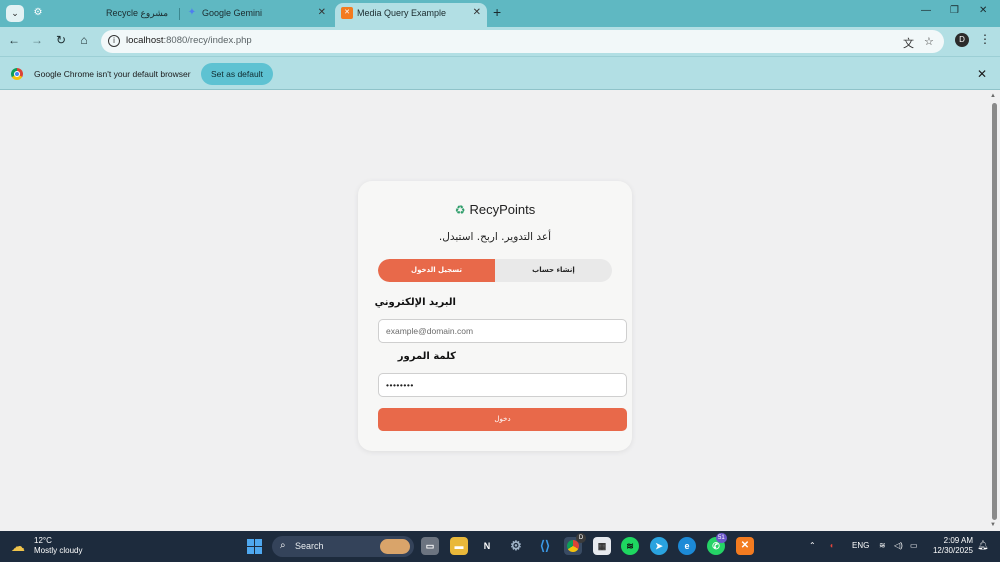  What do you see at coordinates (459, 546) in the screenshot?
I see `file-explorer-icon: ▬` at bounding box center [459, 546].